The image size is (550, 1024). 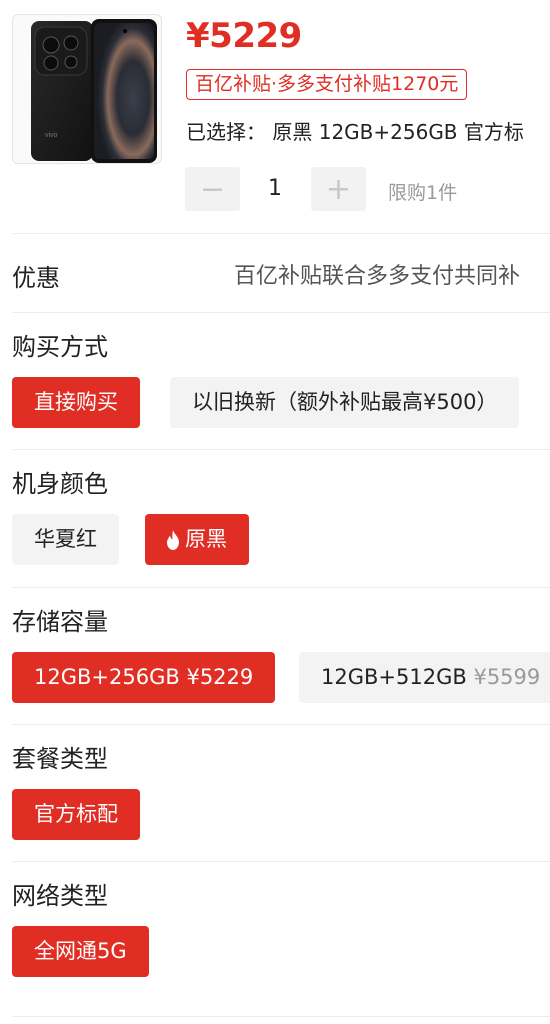 What do you see at coordinates (36, 278) in the screenshot?
I see `promo-label: 优惠` at bounding box center [36, 278].